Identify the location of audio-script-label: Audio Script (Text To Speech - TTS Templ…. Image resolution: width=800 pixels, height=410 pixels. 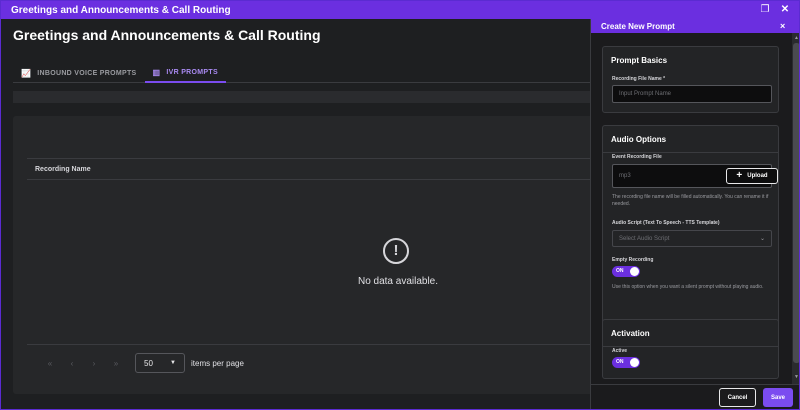
(666, 223).